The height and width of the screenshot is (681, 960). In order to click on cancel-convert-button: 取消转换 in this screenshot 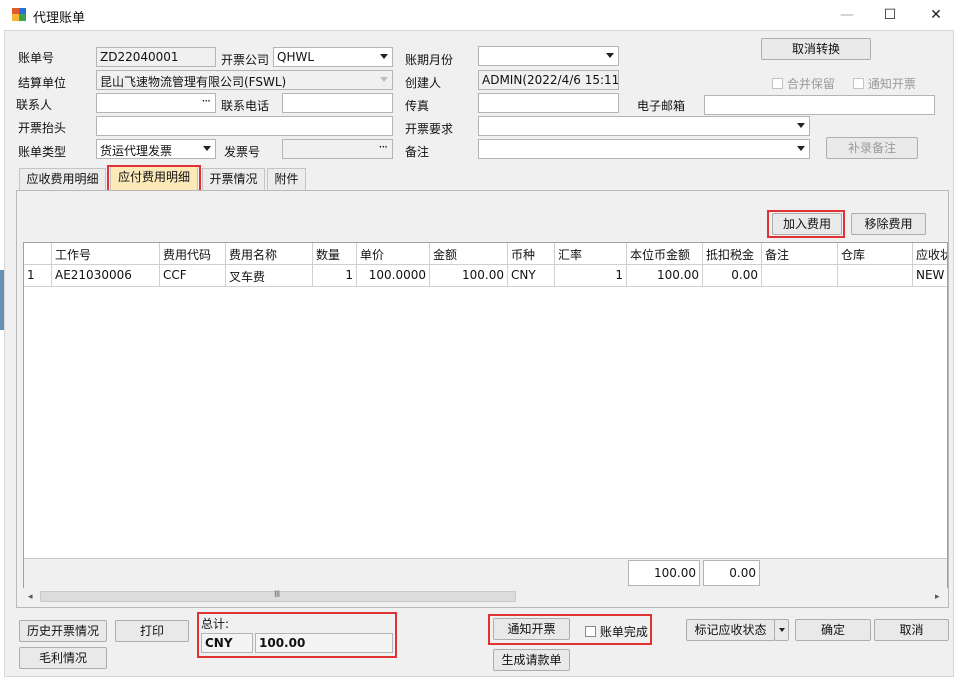, I will do `click(816, 49)`.